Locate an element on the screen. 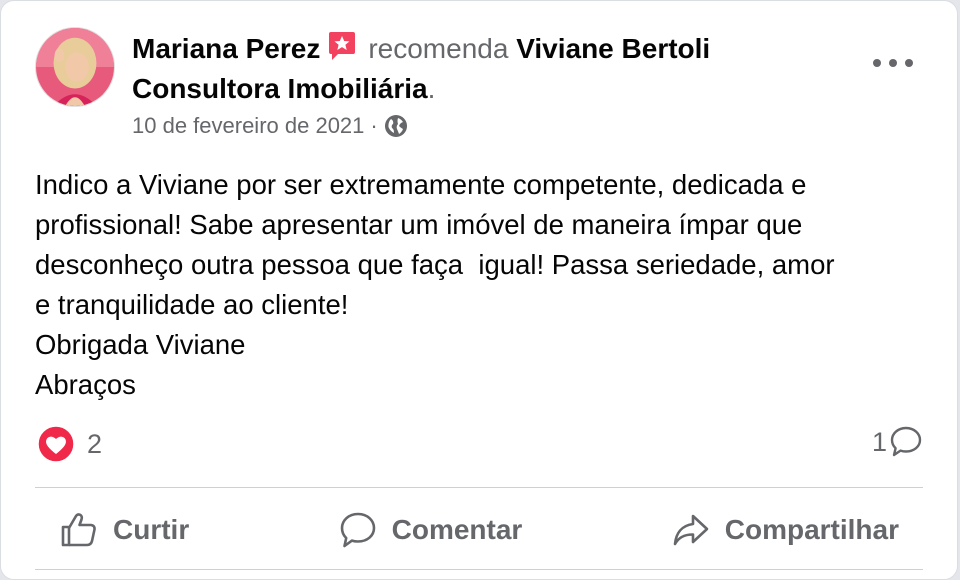 This screenshot has width=960, height=580. share-label: Compartilhar is located at coordinates (811, 529).